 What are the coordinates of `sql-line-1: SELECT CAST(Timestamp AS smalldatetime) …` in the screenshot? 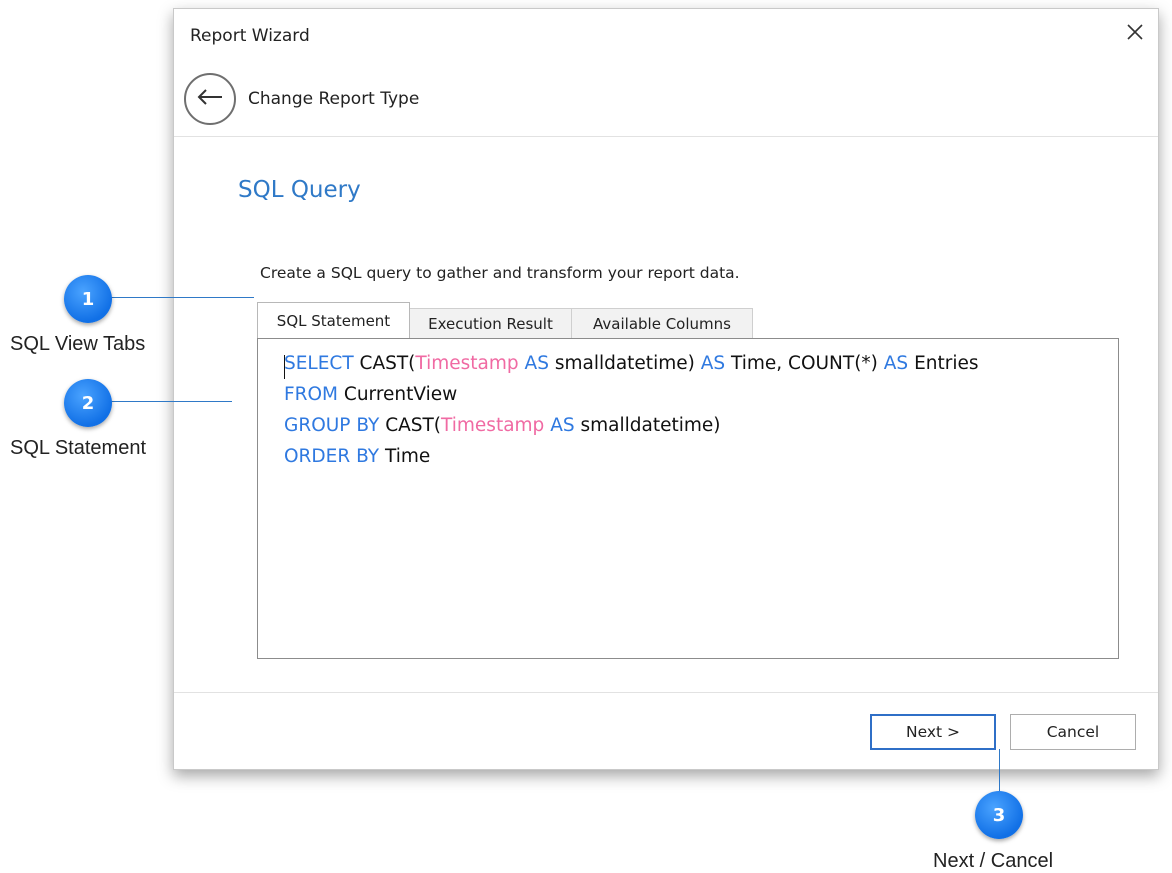 It's located at (631, 363).